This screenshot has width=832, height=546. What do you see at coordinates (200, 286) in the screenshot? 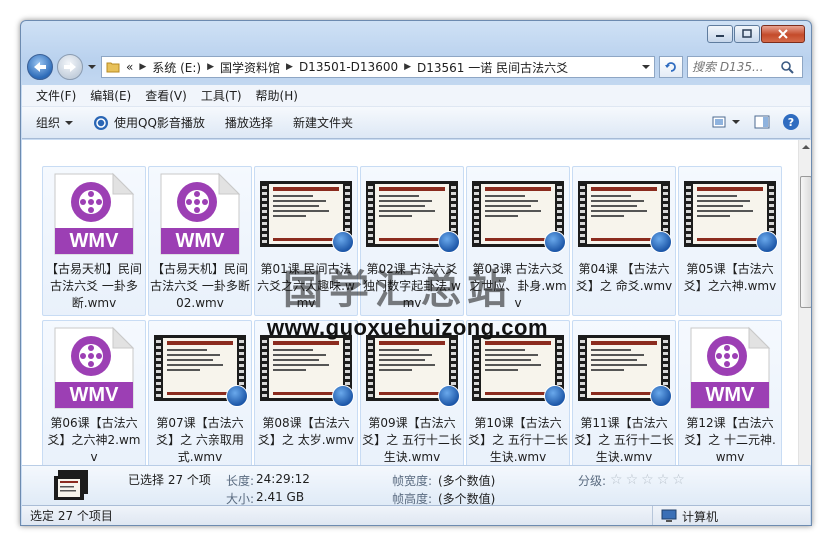
I see `file-name: 【古易天机】民间古法六爻 一卦多断02.wmv` at bounding box center [200, 286].